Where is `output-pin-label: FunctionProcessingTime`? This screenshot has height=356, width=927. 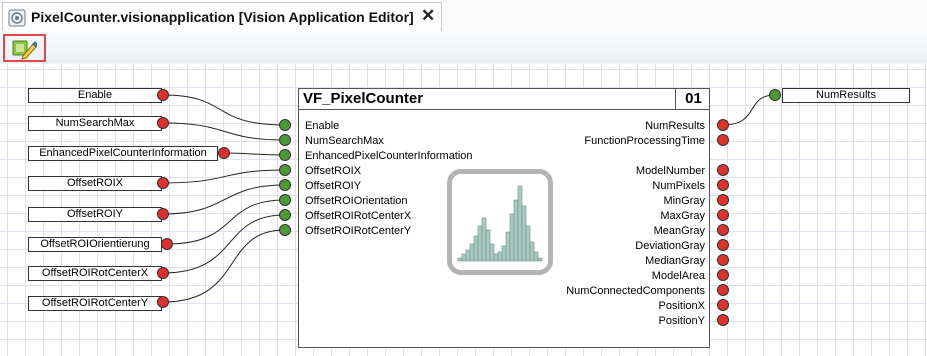
output-pin-label: FunctionProcessingTime is located at coordinates (644, 141).